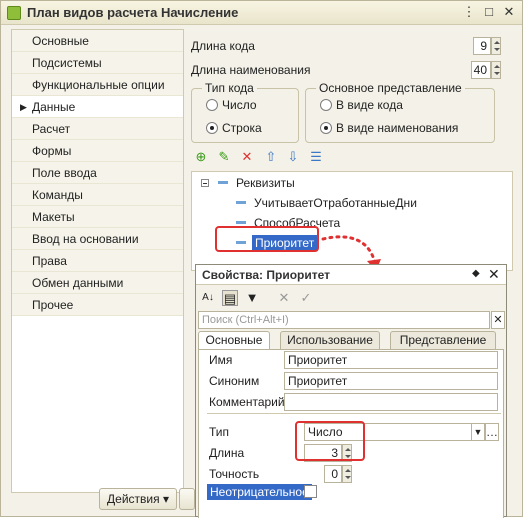 This screenshot has width=523, height=518. I want to click on properties-title: Свойства: Приоритет, so click(266, 275).